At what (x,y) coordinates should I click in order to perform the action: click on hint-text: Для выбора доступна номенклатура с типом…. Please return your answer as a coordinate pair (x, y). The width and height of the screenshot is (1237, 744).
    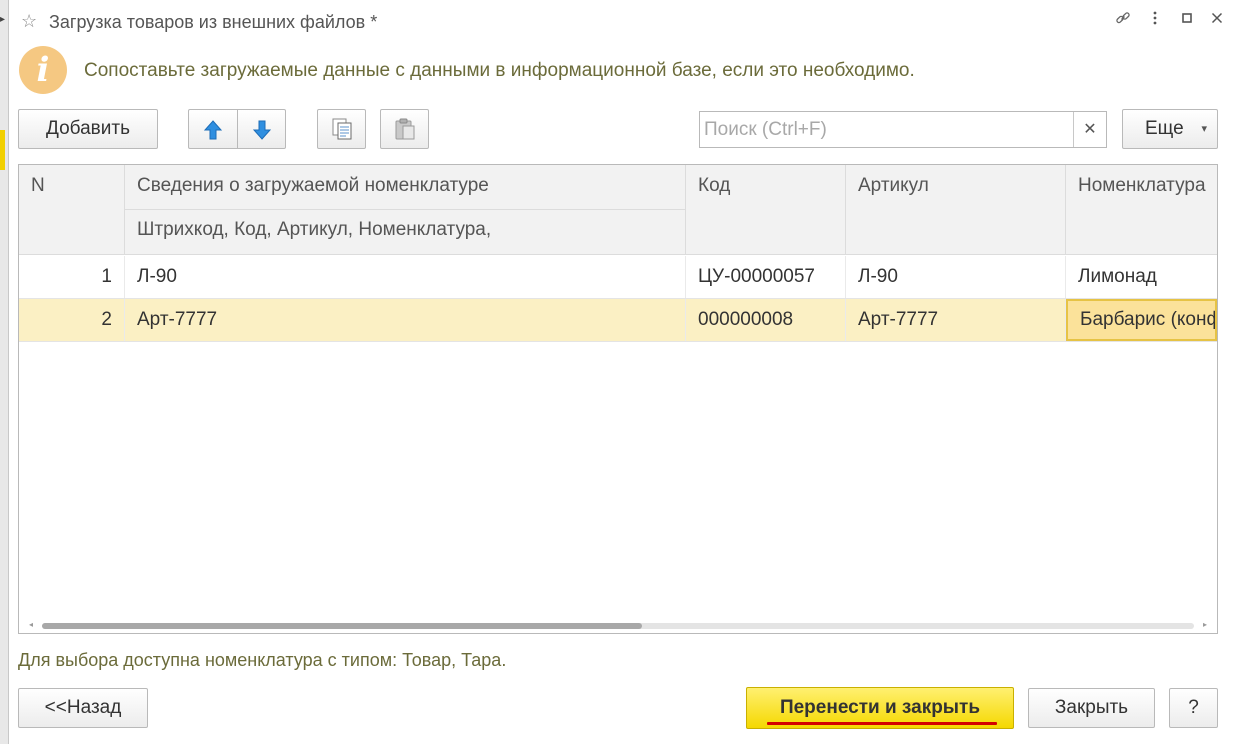
    Looking at the image, I should click on (262, 660).